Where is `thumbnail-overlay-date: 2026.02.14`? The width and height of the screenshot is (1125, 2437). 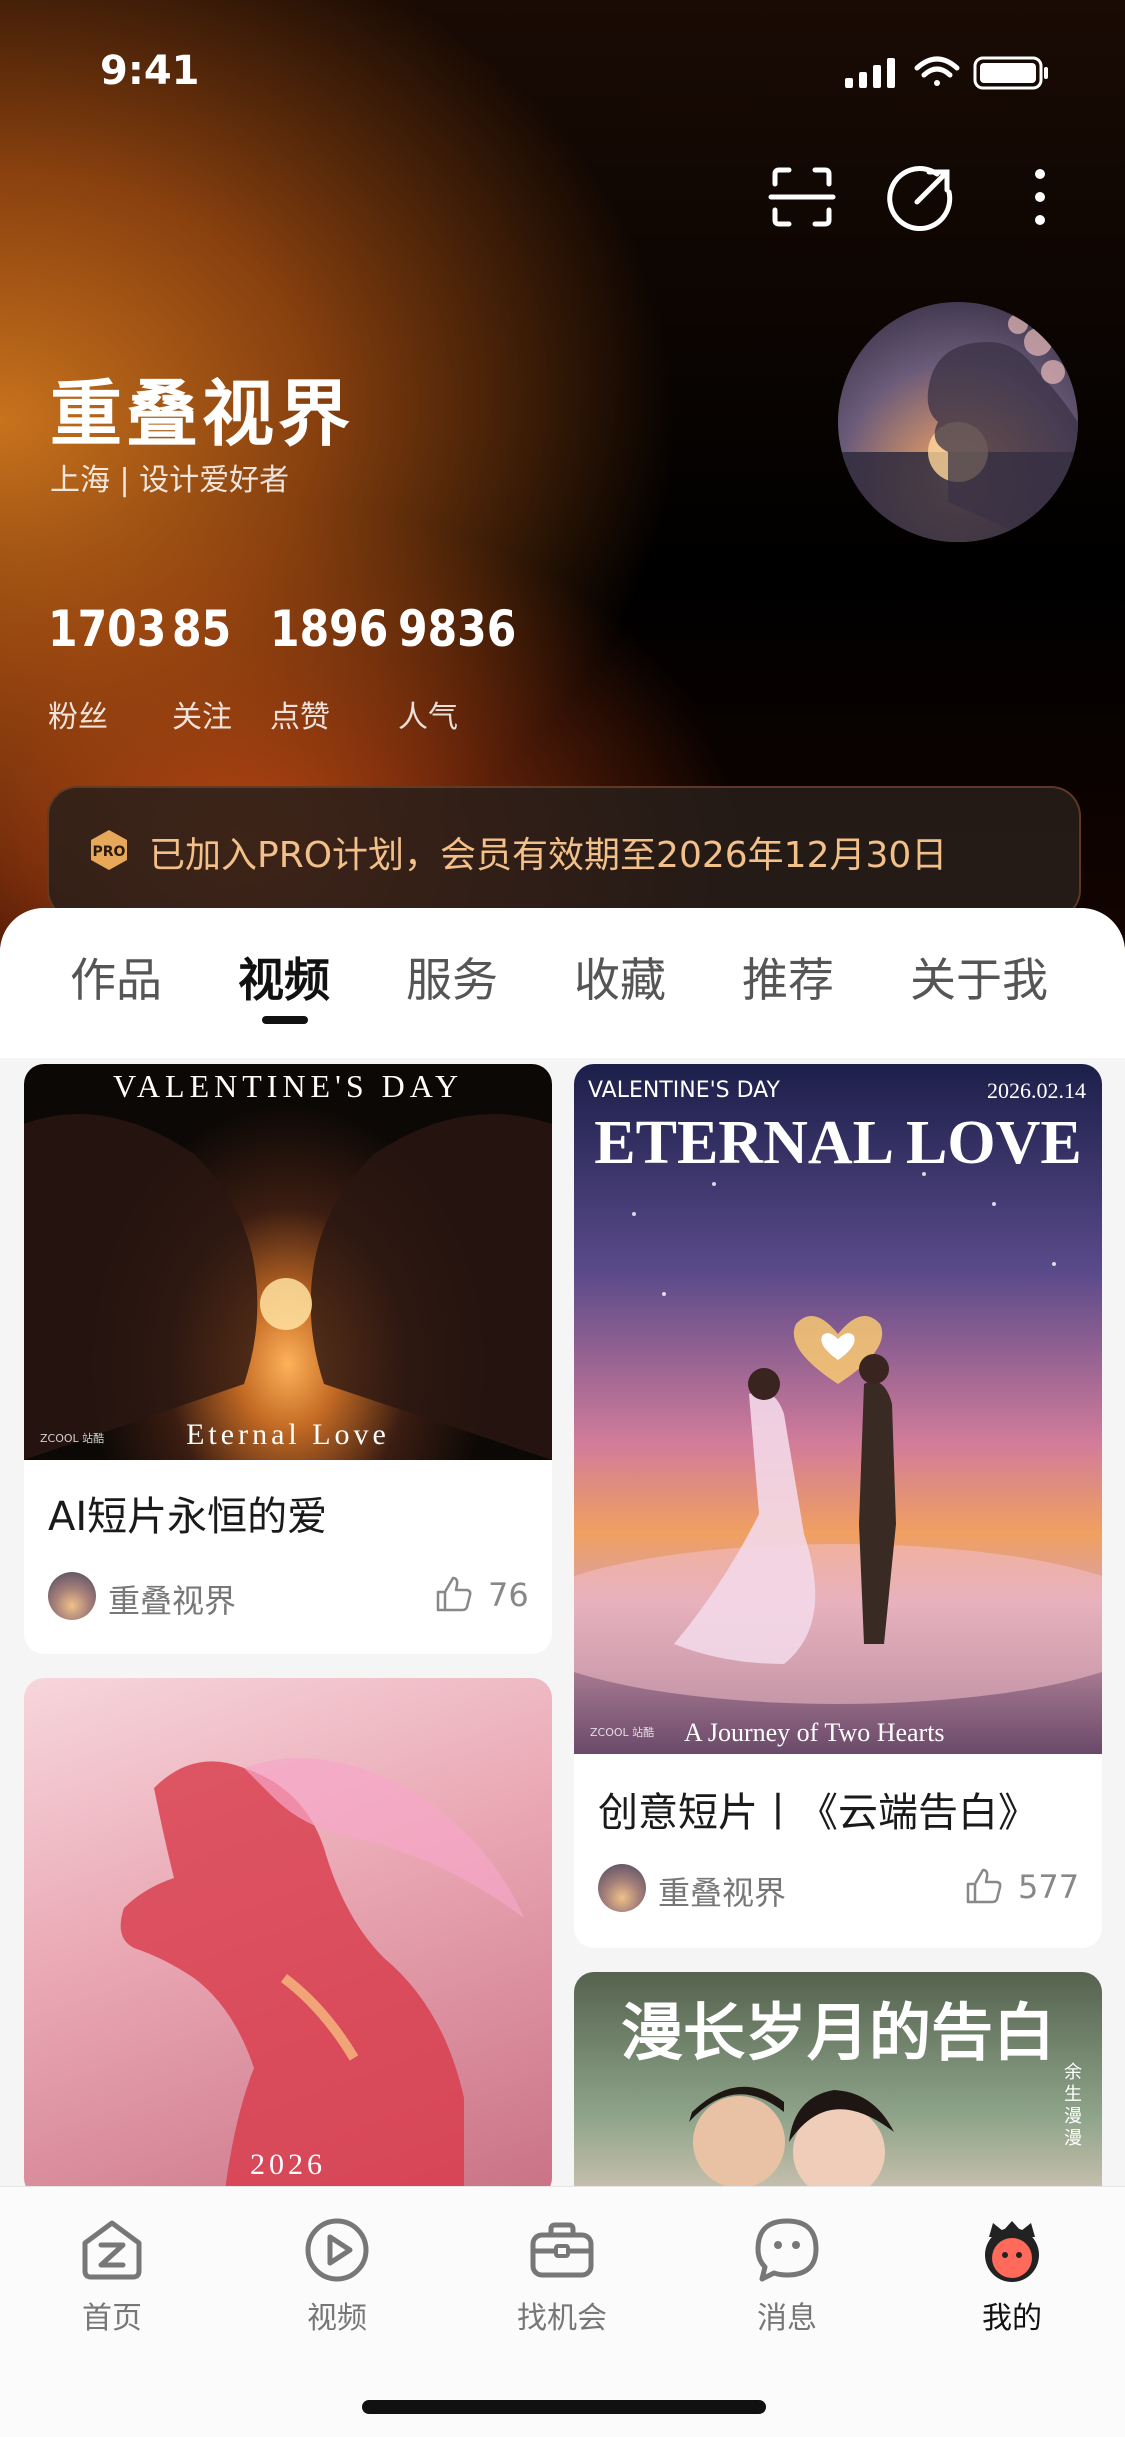
thumbnail-overlay-date: 2026.02.14 is located at coordinates (1036, 1090).